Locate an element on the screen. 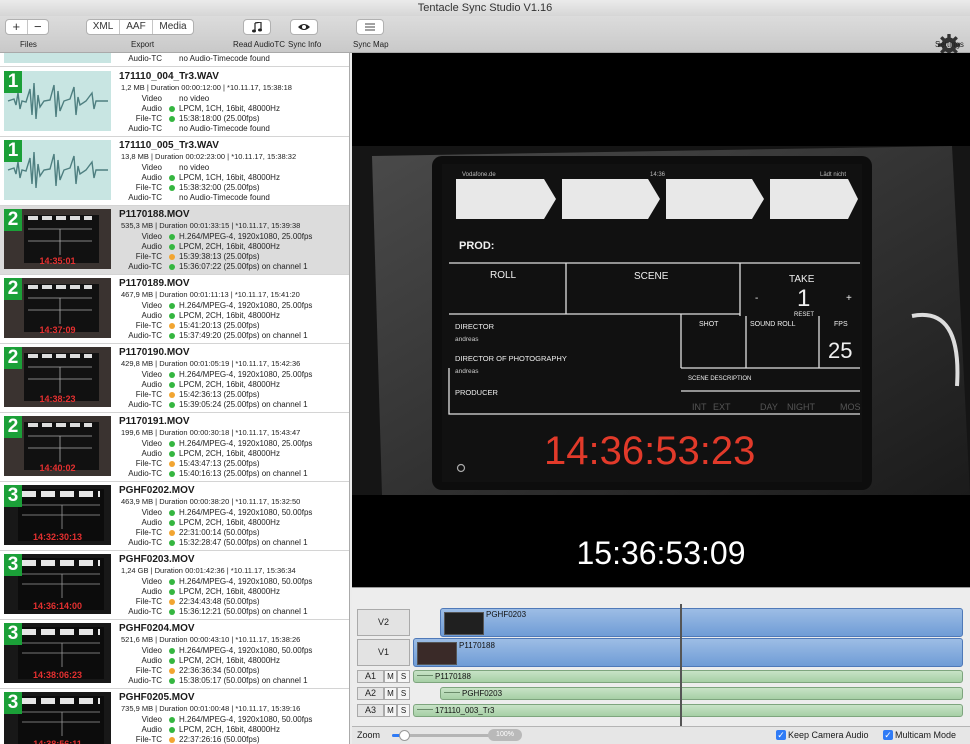  solo-a1-button: S is located at coordinates (403, 676).